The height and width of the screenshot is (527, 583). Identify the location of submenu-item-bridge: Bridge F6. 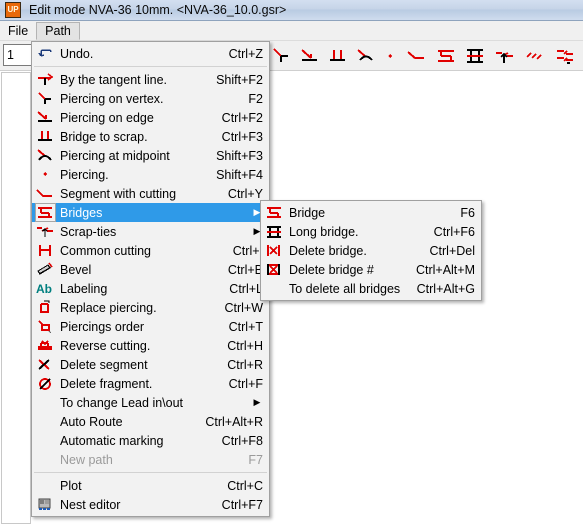
(371, 212).